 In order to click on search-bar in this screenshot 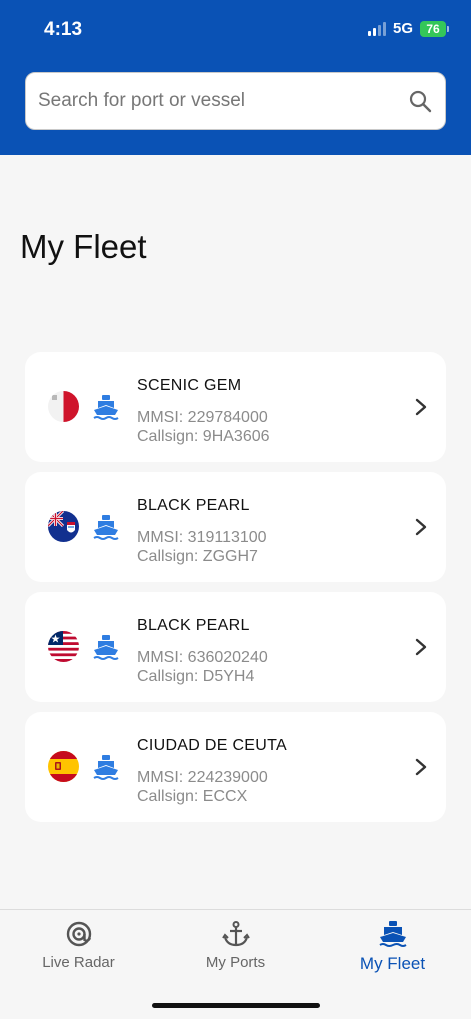, I will do `click(235, 101)`.